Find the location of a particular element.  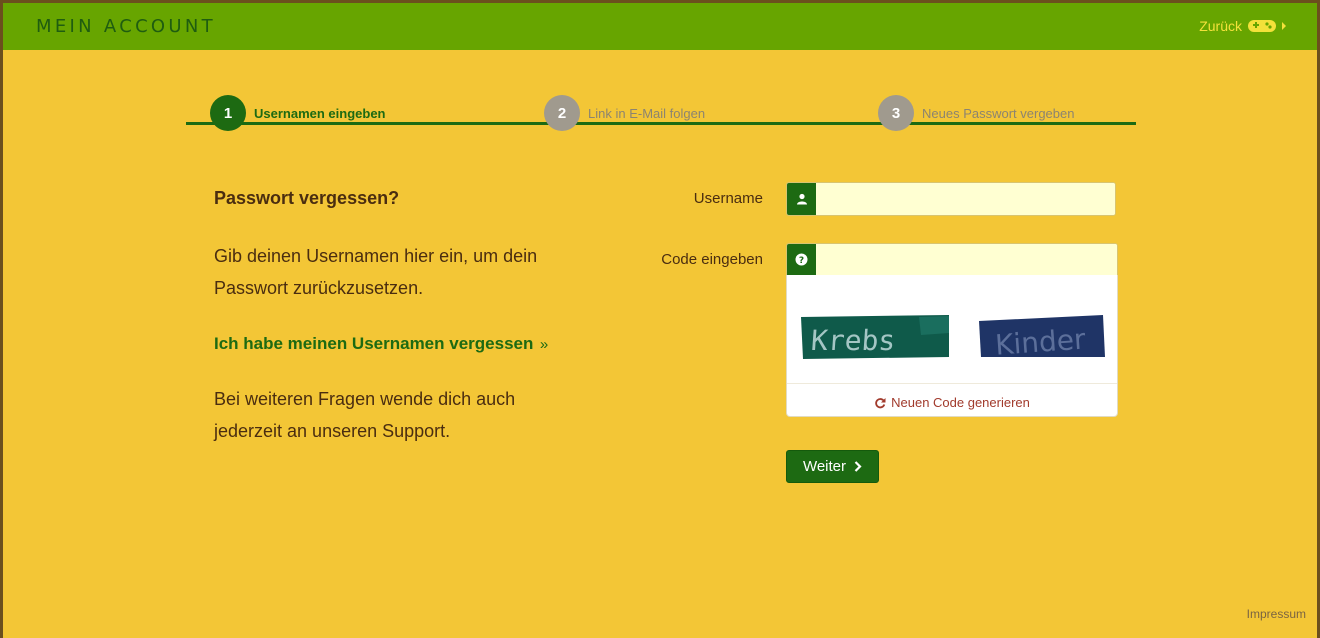

question-icon: ? is located at coordinates (801, 259).